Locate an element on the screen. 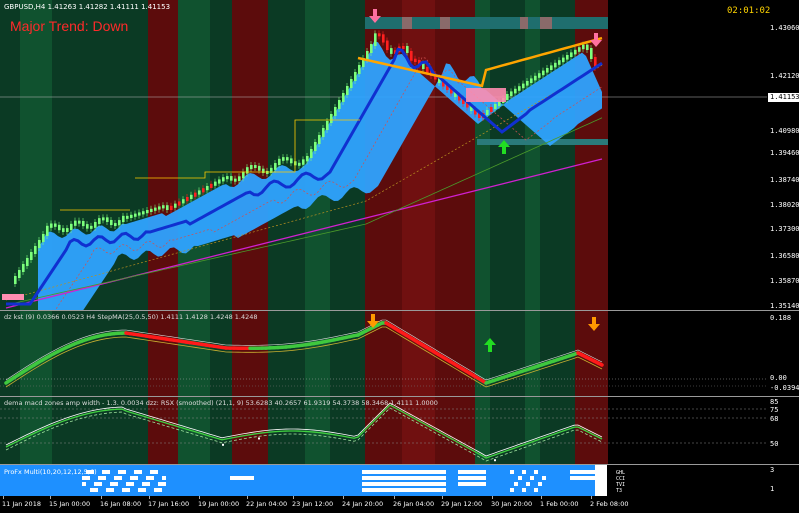  time-axis-label: 16 Jan 08:00 is located at coordinates (121, 504).